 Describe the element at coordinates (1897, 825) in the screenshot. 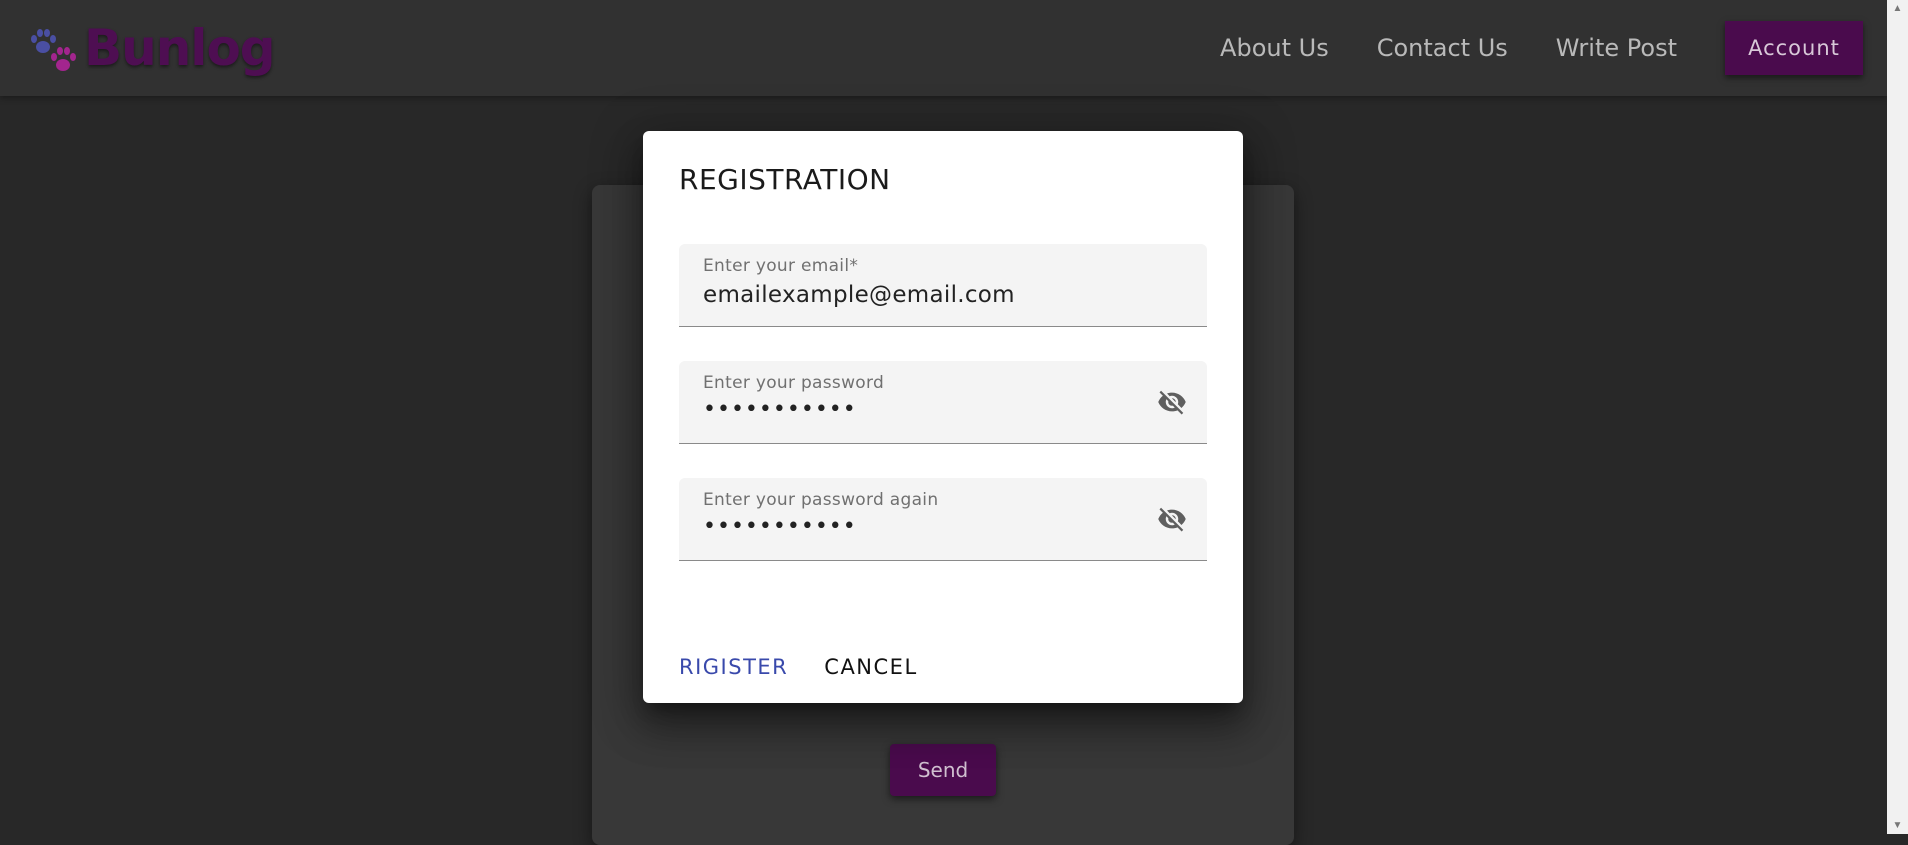

I see `scroll-down-arrow-icon: ▼` at that location.